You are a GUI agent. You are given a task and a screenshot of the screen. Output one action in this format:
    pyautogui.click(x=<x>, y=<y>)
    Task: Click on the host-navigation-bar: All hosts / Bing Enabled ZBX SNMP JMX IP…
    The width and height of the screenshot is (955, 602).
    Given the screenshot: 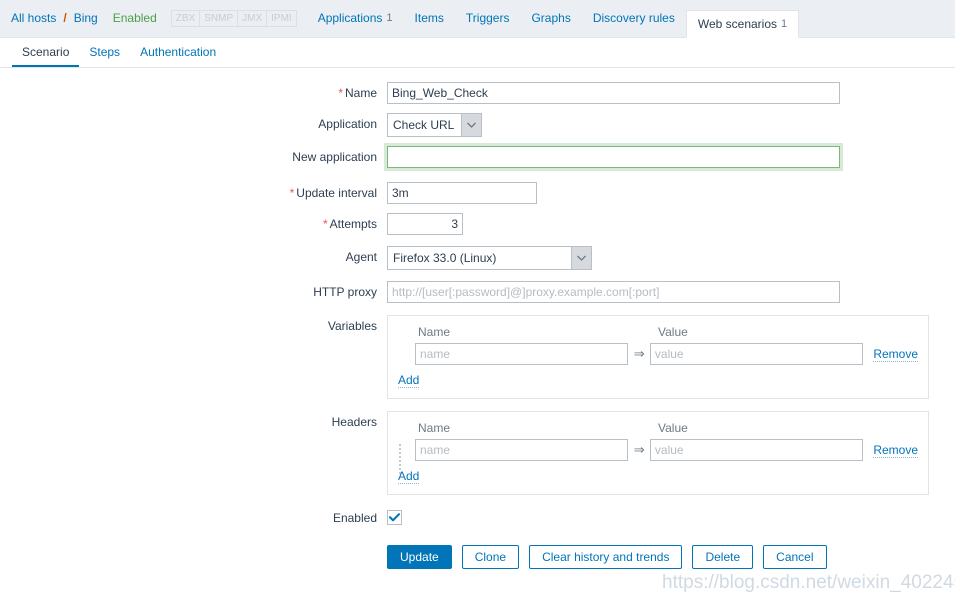 What is the action you would take?
    pyautogui.click(x=477, y=19)
    